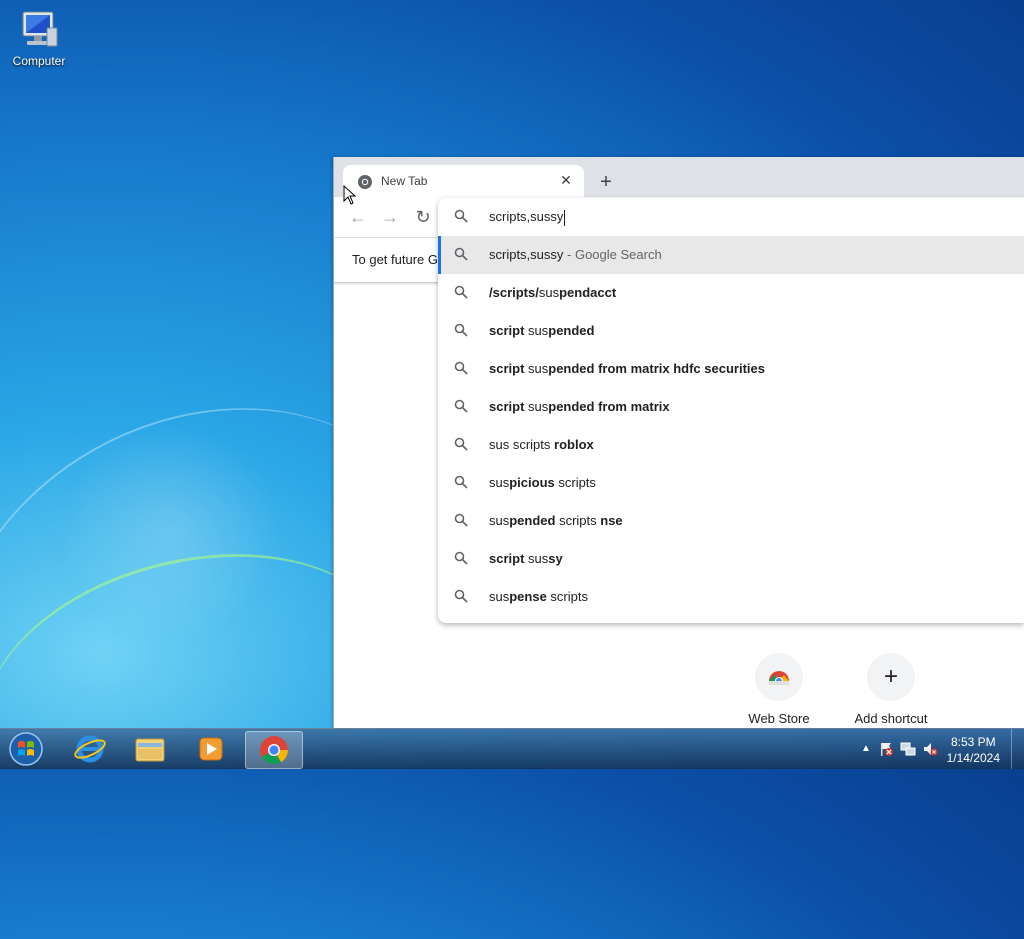 The height and width of the screenshot is (939, 1024). What do you see at coordinates (779, 677) in the screenshot?
I see `chrome-web-store-icon` at bounding box center [779, 677].